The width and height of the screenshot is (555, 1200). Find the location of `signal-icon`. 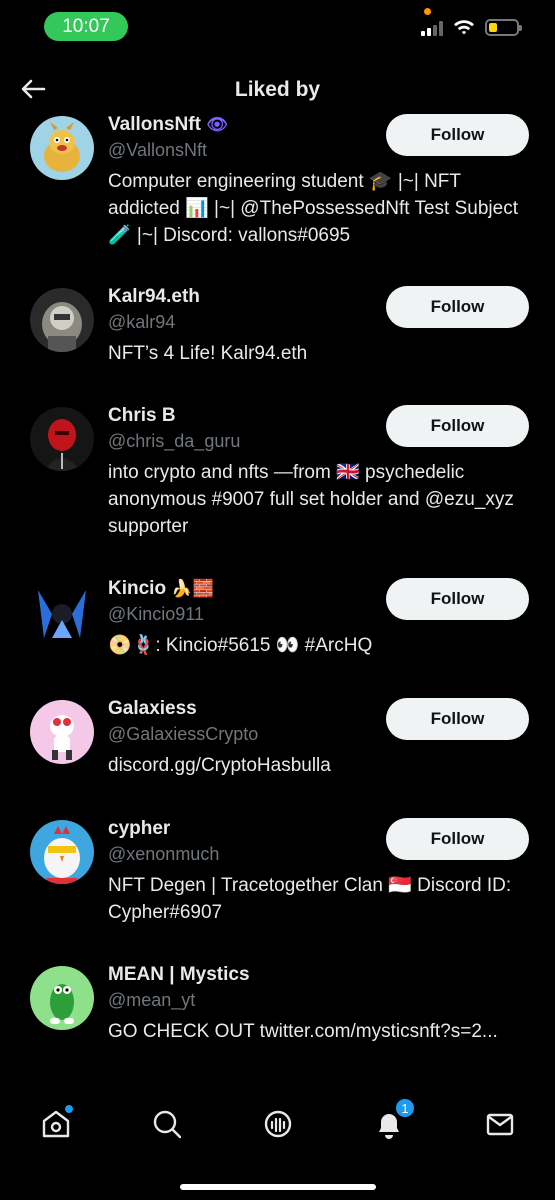

signal-icon is located at coordinates (432, 28).